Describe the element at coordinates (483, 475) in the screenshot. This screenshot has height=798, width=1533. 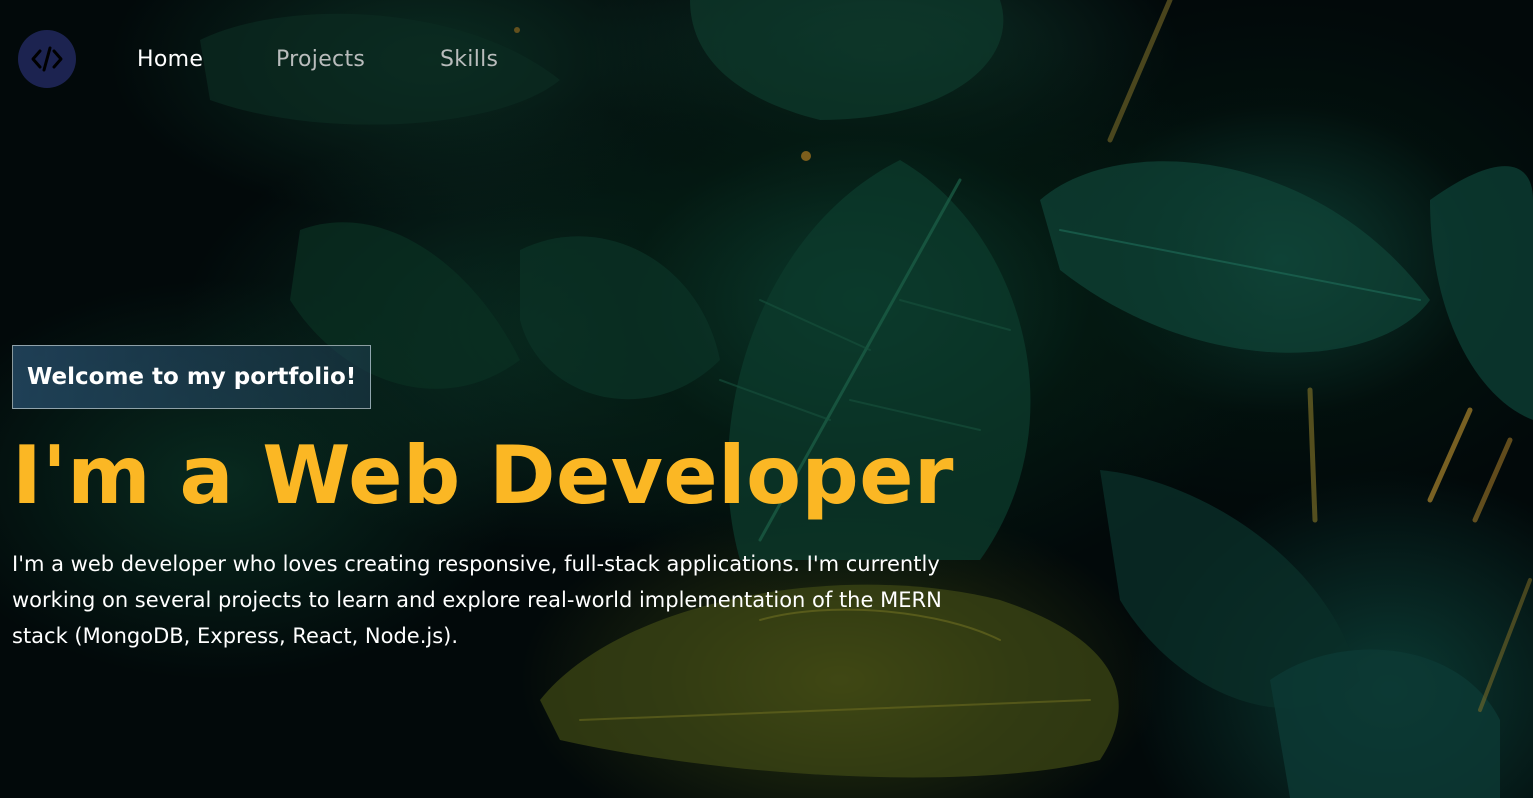
I see `hero-headline: I'm a Web Developer` at that location.